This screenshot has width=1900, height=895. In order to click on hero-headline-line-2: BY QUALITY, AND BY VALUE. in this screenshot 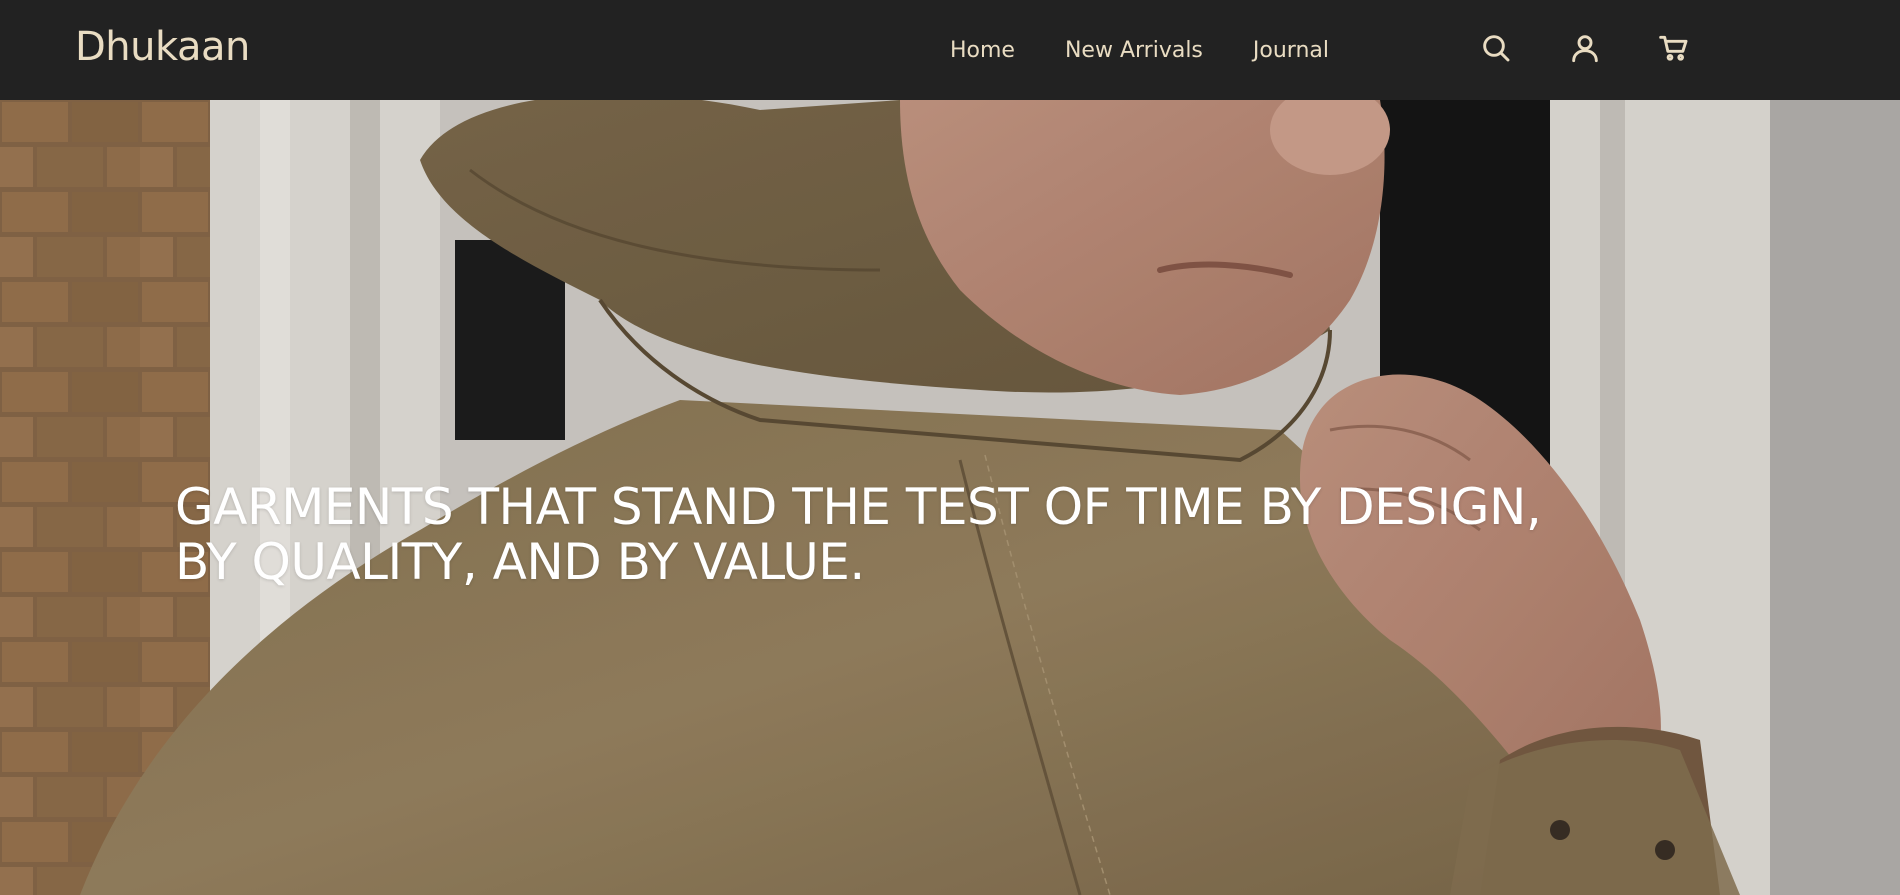, I will do `click(520, 562)`.